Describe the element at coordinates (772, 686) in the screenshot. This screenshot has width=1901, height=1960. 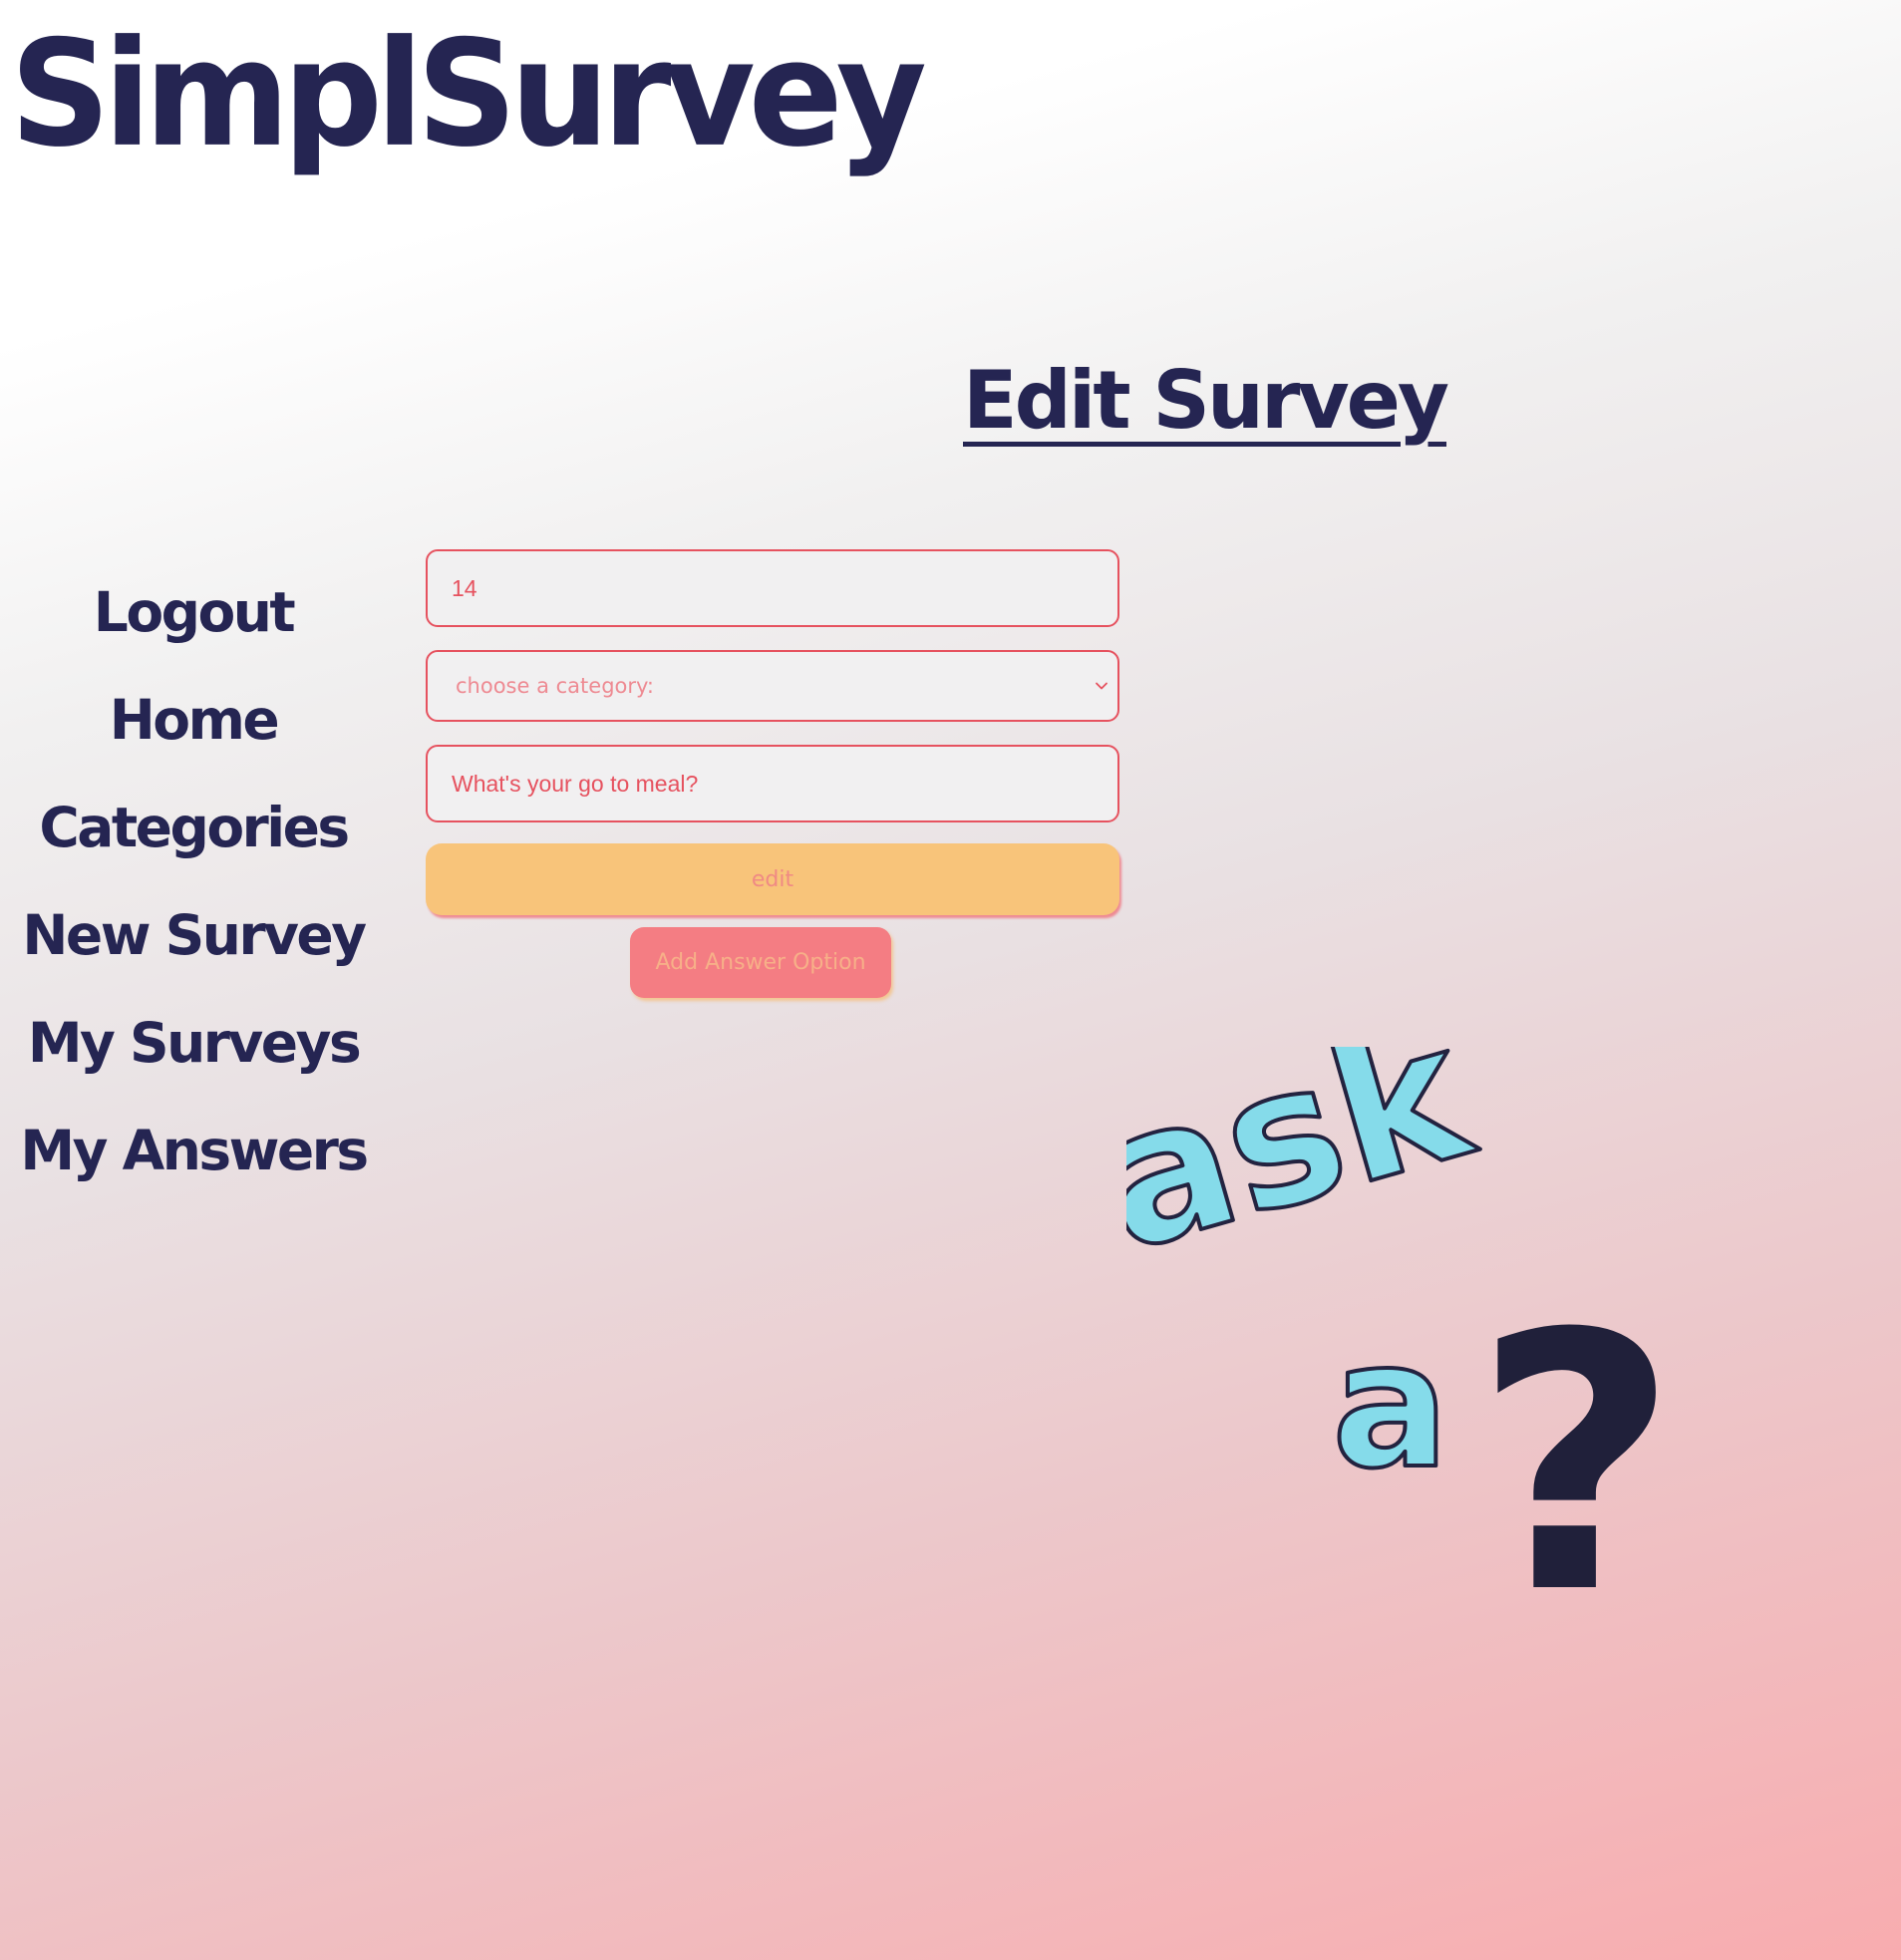
I see `category-select: choose a category:` at that location.